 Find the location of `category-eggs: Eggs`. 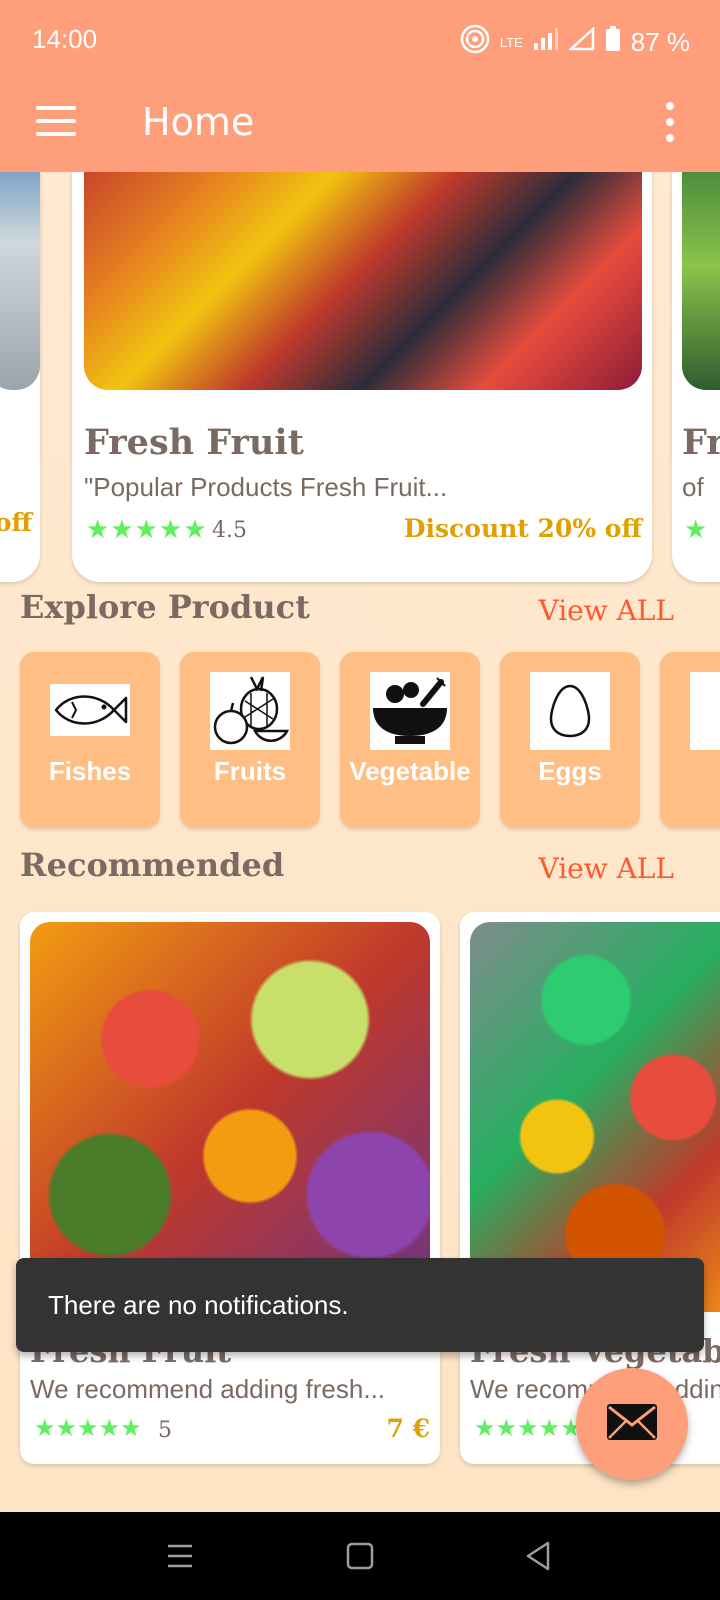

category-eggs: Eggs is located at coordinates (570, 740).